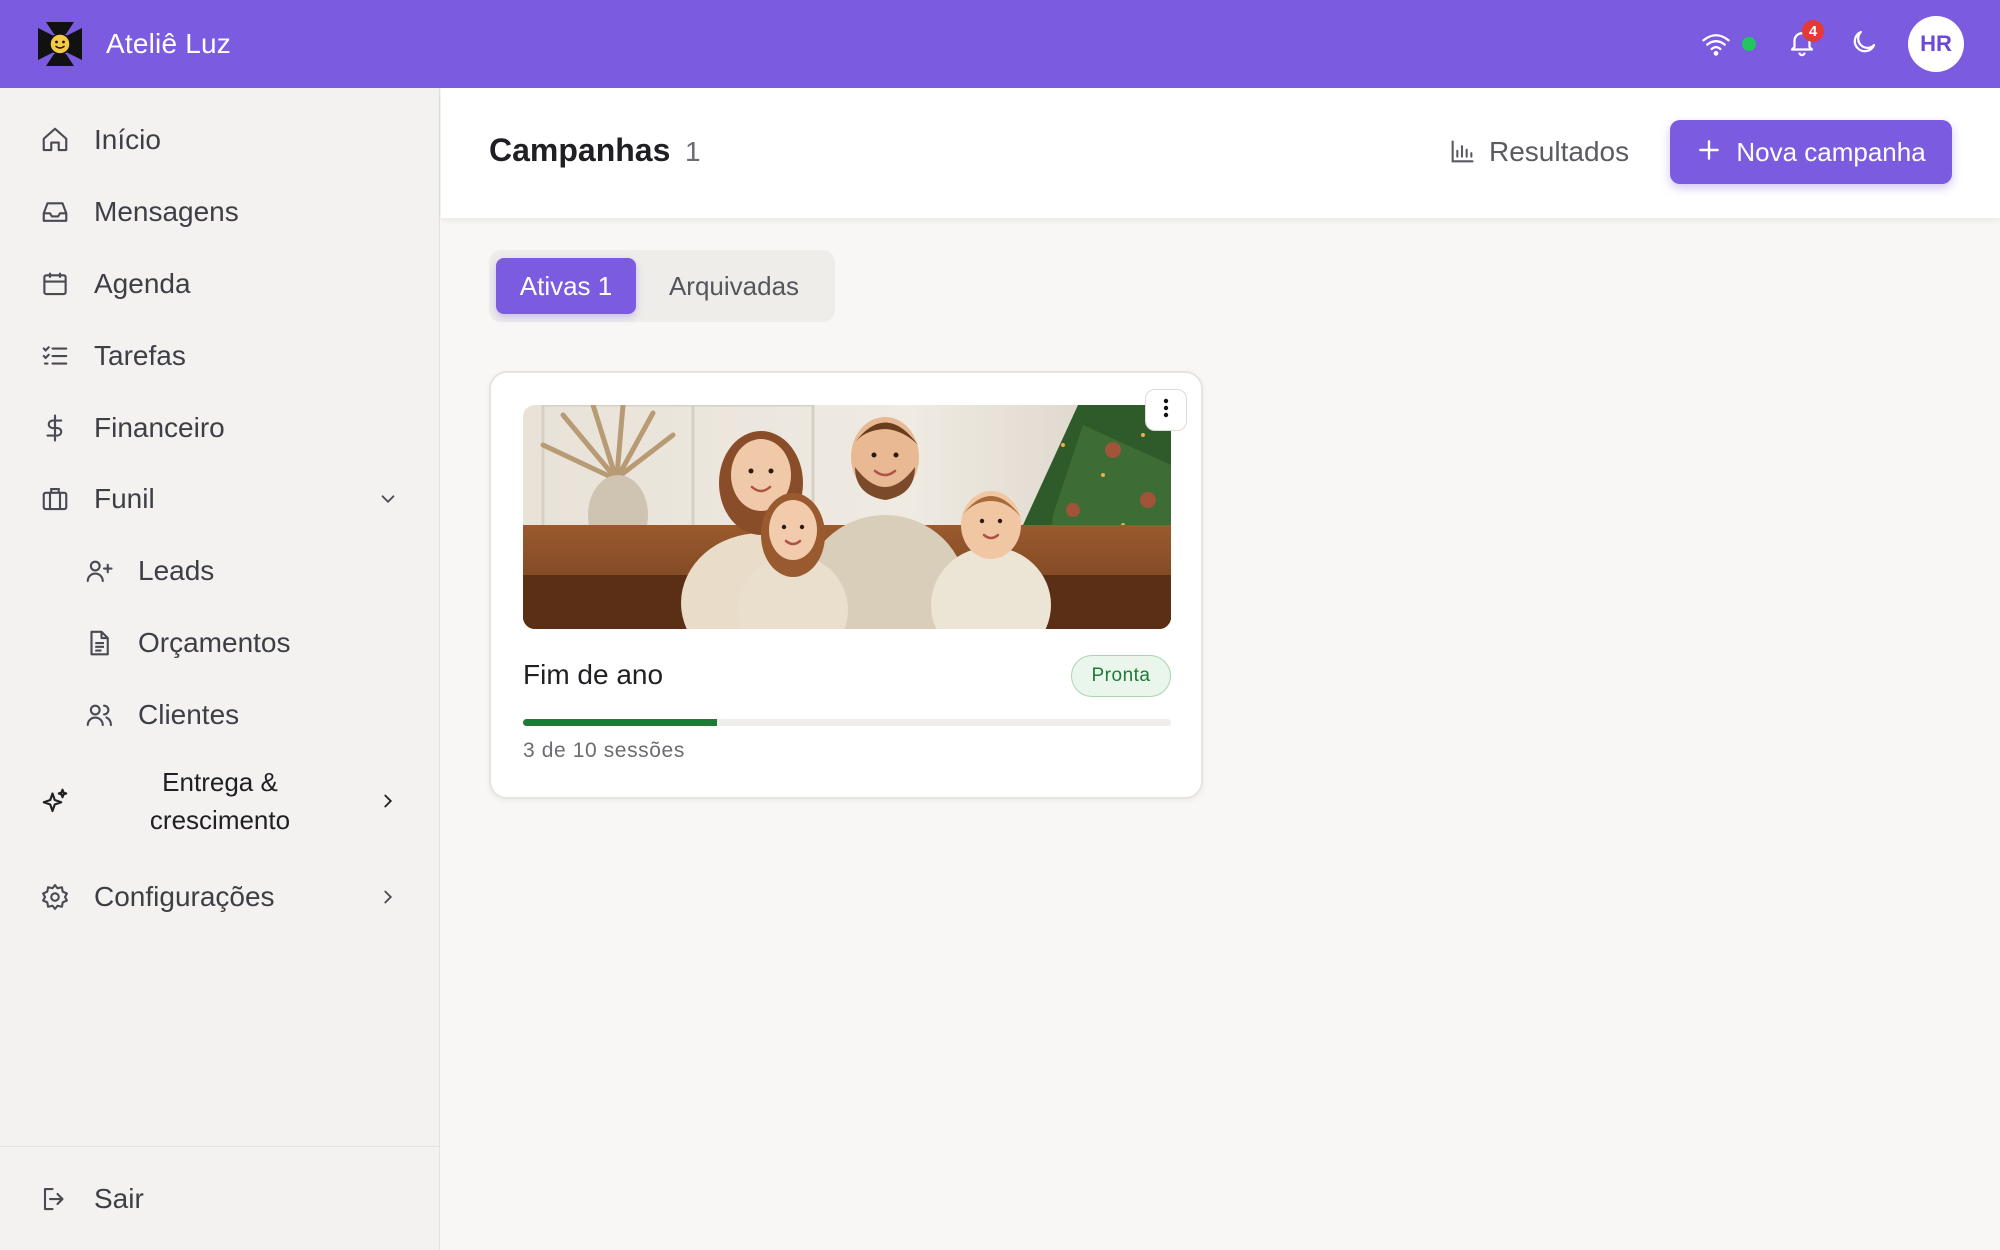 This screenshot has width=2000, height=1250. I want to click on sidebar-item-label: Mensagens, so click(166, 211).